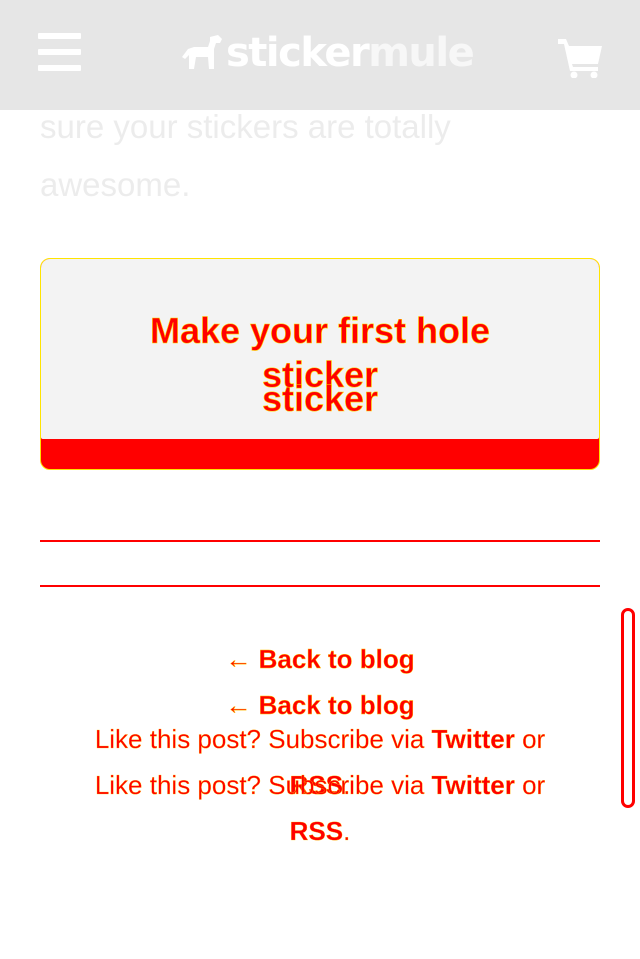  I want to click on logo-text-mule: mule, so click(421, 53).